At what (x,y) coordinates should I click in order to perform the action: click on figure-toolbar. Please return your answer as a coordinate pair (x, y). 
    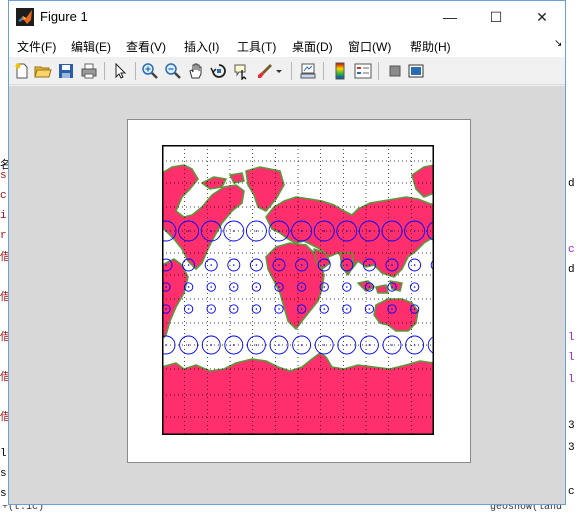
    Looking at the image, I should click on (287, 71).